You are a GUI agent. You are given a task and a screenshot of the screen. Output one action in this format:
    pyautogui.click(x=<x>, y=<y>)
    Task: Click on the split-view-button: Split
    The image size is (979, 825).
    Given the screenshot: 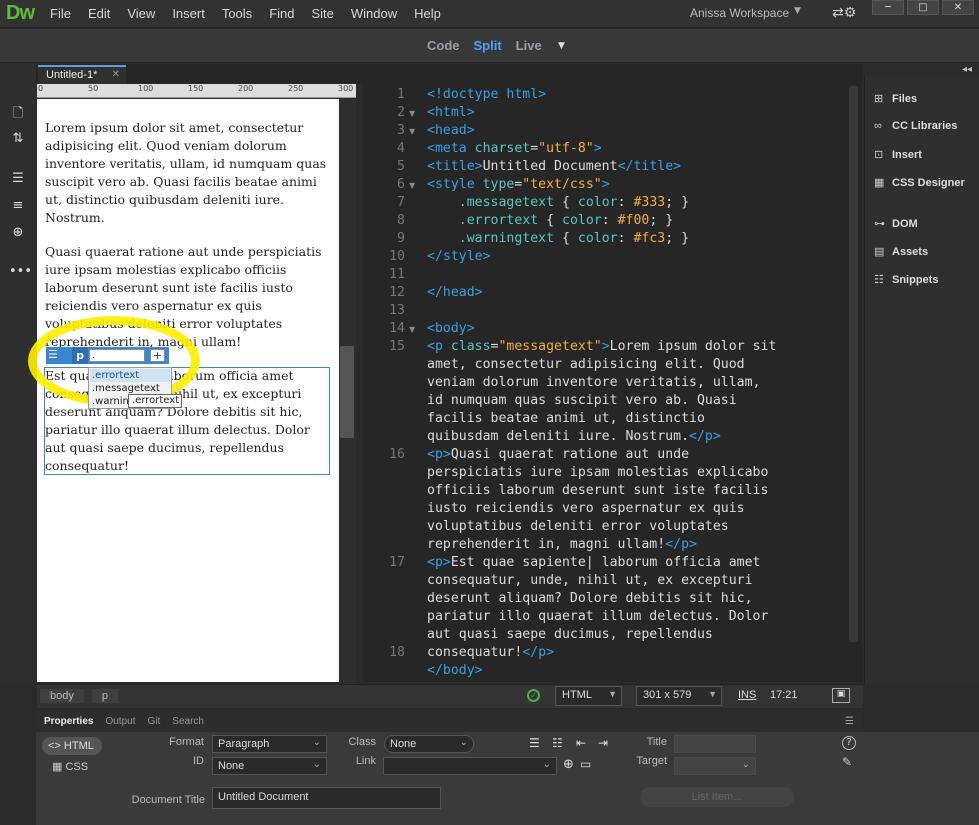 What is the action you would take?
    pyautogui.click(x=488, y=45)
    